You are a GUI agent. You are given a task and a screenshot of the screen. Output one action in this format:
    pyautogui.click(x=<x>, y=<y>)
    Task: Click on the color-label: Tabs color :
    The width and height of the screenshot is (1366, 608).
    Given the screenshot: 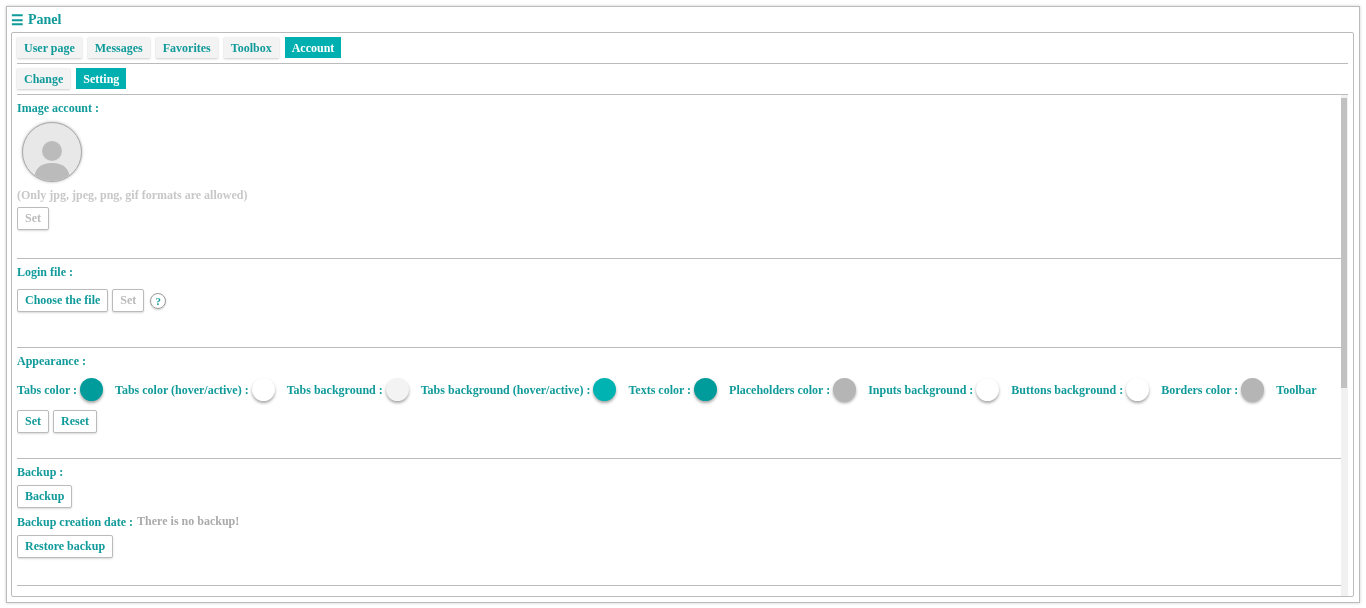 What is the action you would take?
    pyautogui.click(x=47, y=389)
    